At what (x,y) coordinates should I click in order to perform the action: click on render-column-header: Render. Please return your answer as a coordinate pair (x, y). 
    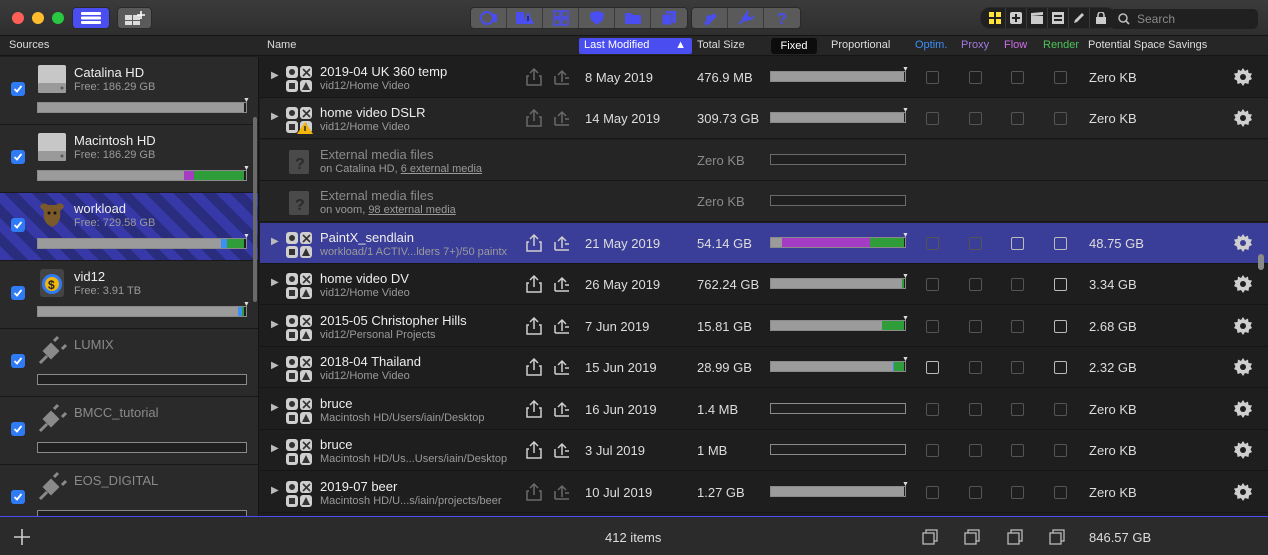
    Looking at the image, I should click on (1061, 45).